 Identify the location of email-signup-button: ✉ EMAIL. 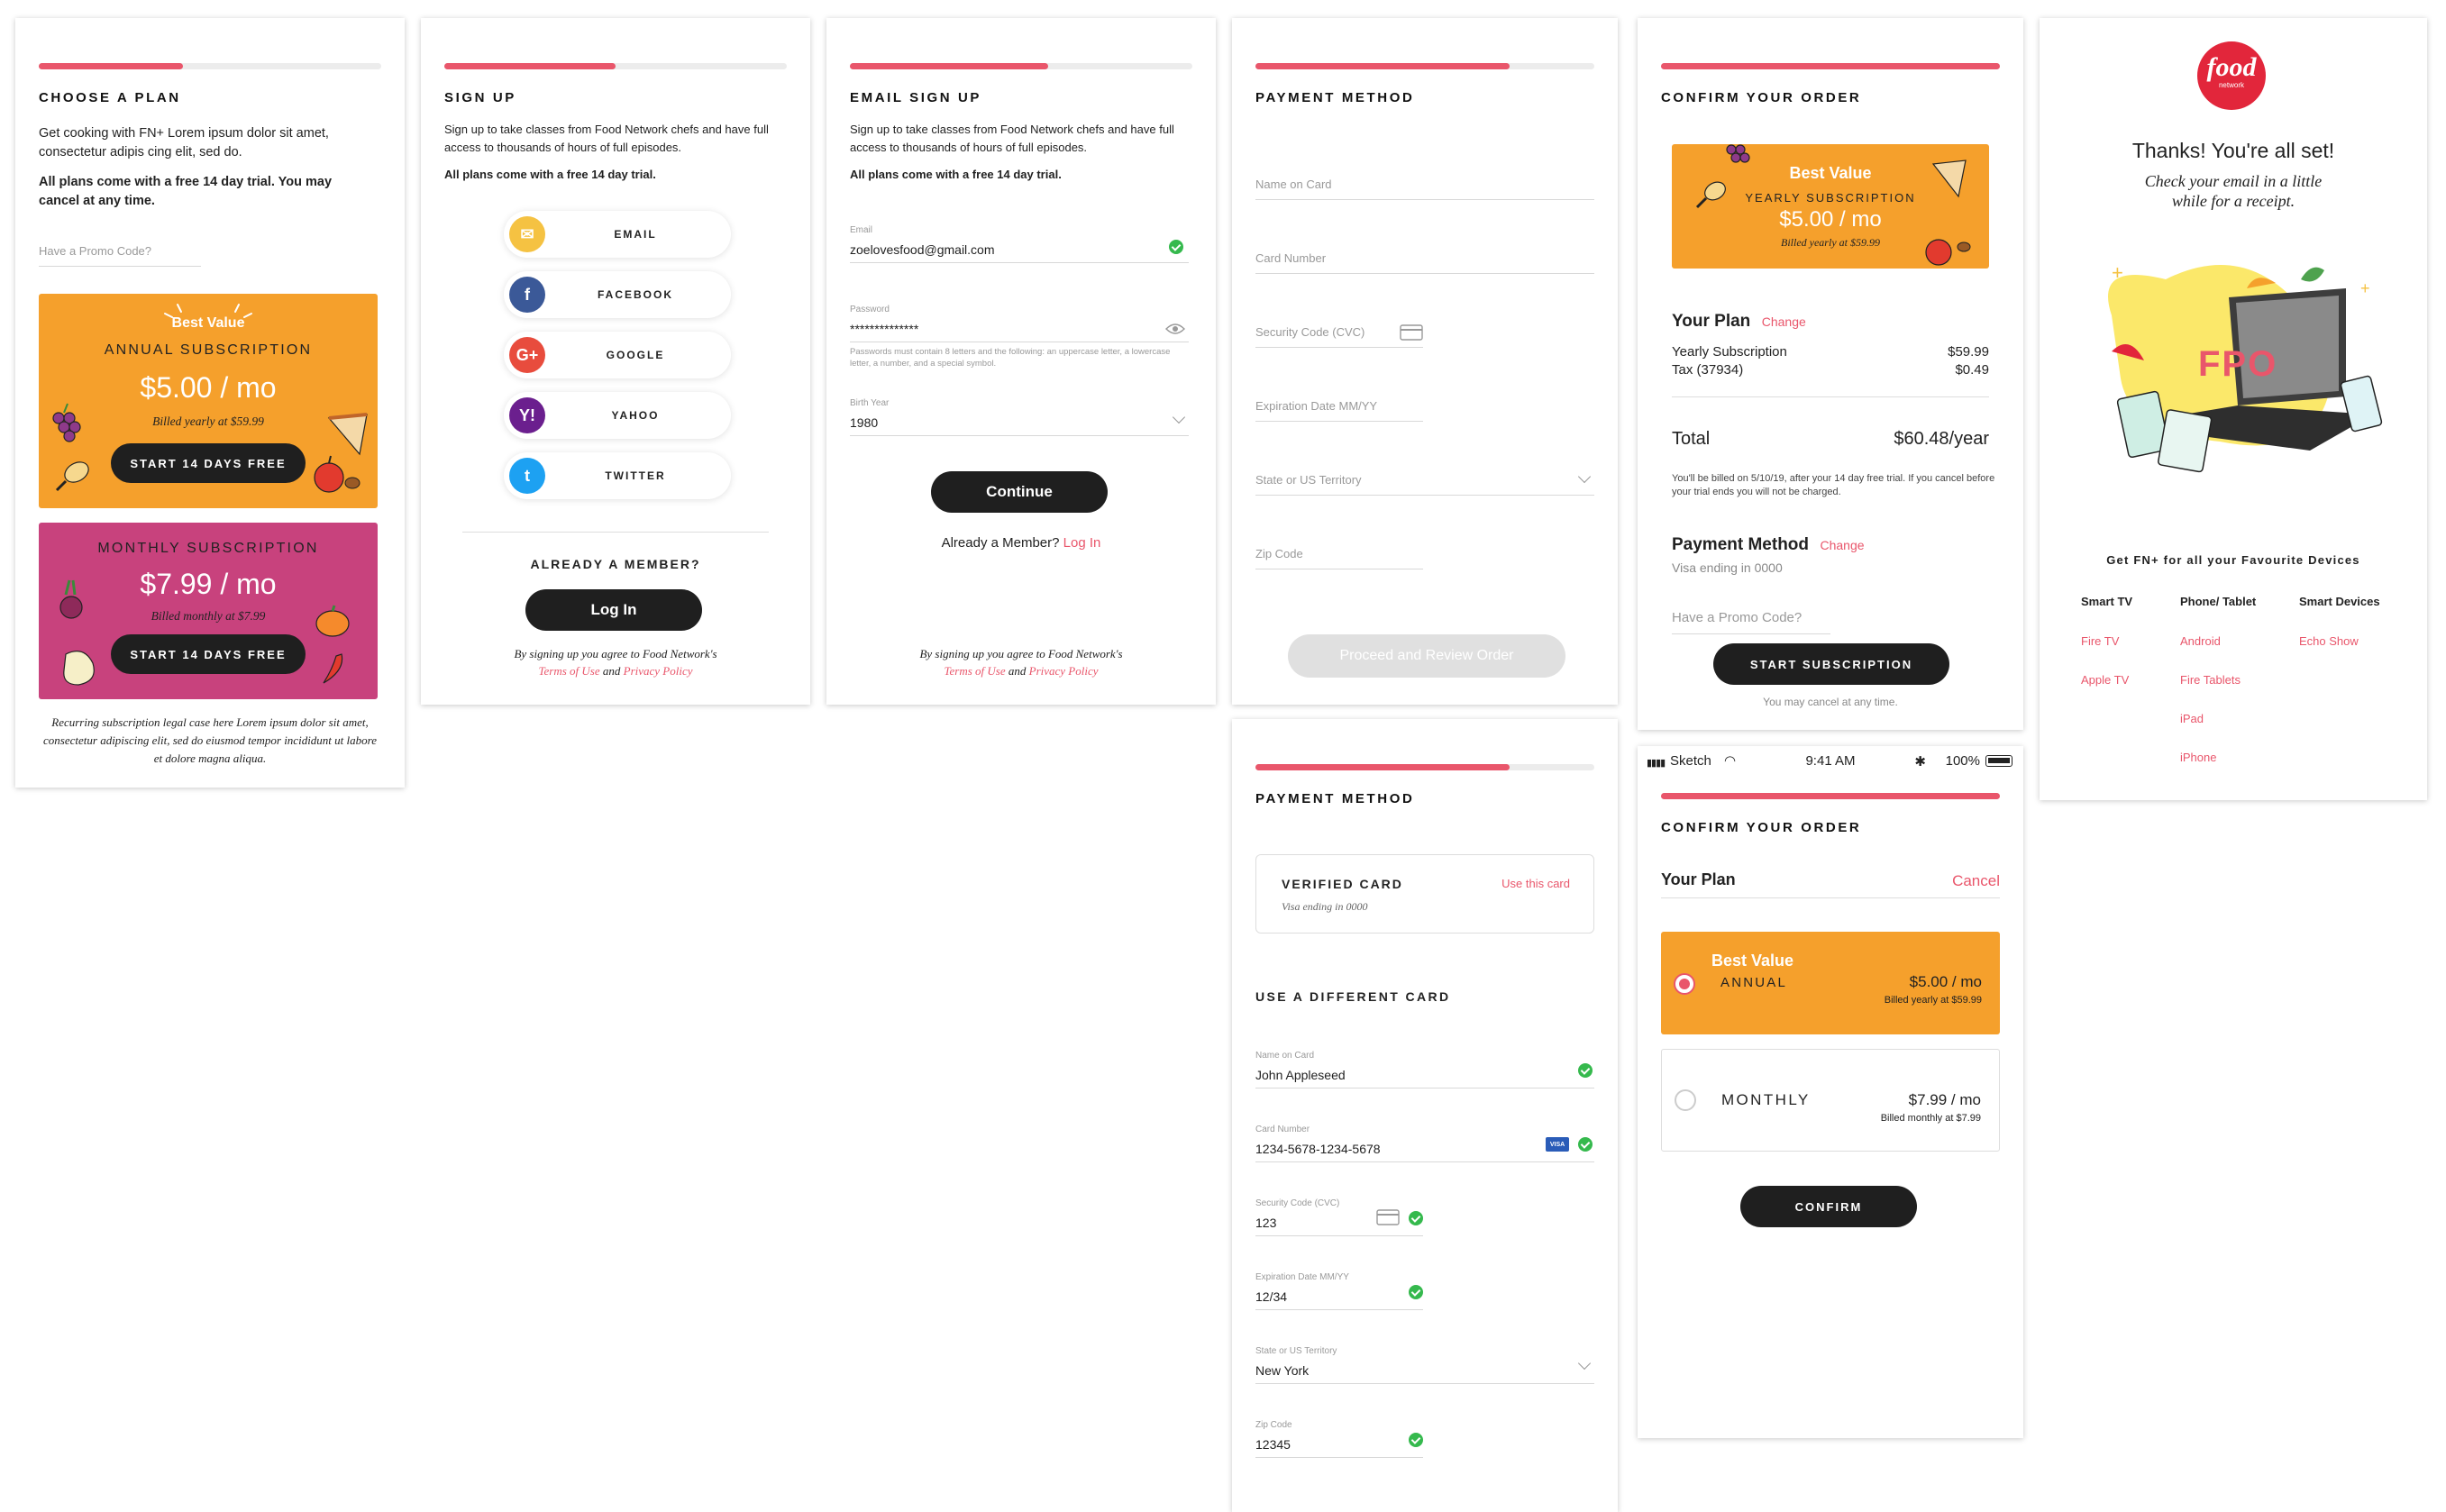
(617, 234).